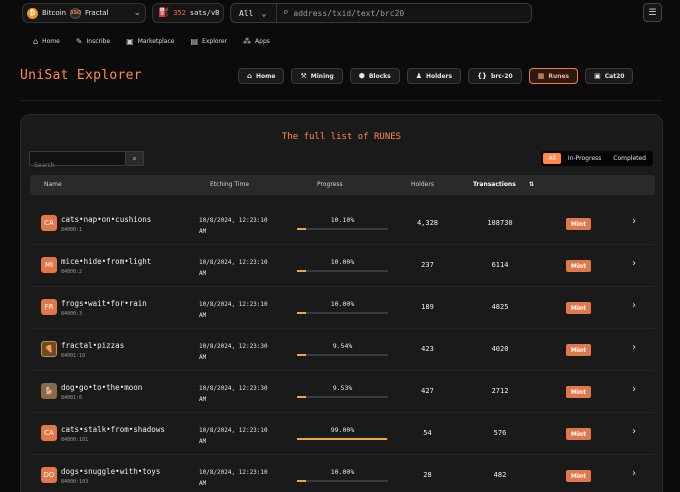 The width and height of the screenshot is (680, 492). Describe the element at coordinates (427, 391) in the screenshot. I see `holders-count: 427` at that location.